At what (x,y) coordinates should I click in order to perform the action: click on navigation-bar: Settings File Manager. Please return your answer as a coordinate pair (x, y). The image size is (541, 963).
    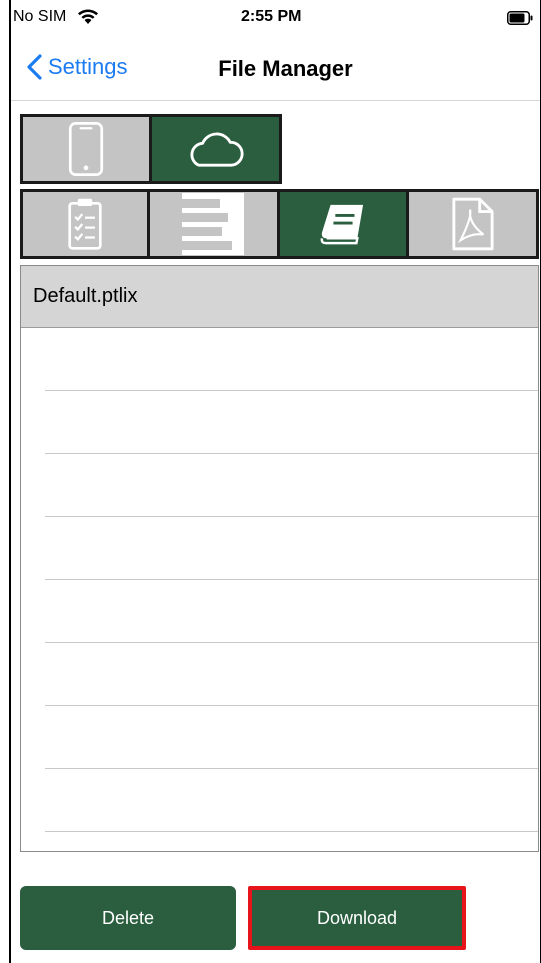
    Looking at the image, I should click on (275, 68).